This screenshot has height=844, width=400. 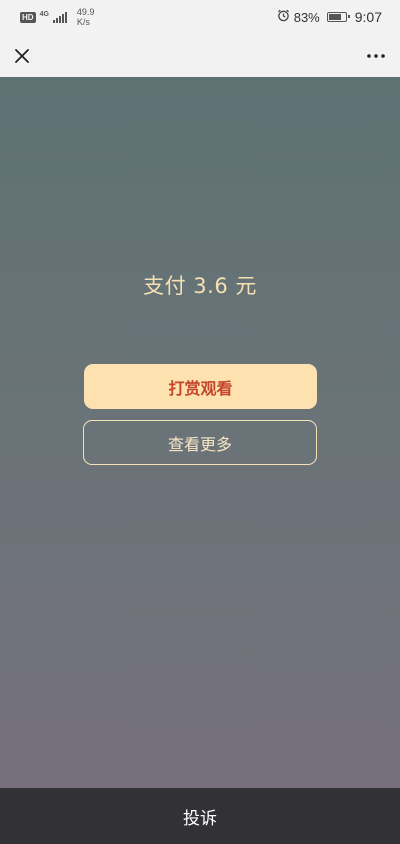 What do you see at coordinates (83, 22) in the screenshot?
I see `speed-unit: K/s` at bounding box center [83, 22].